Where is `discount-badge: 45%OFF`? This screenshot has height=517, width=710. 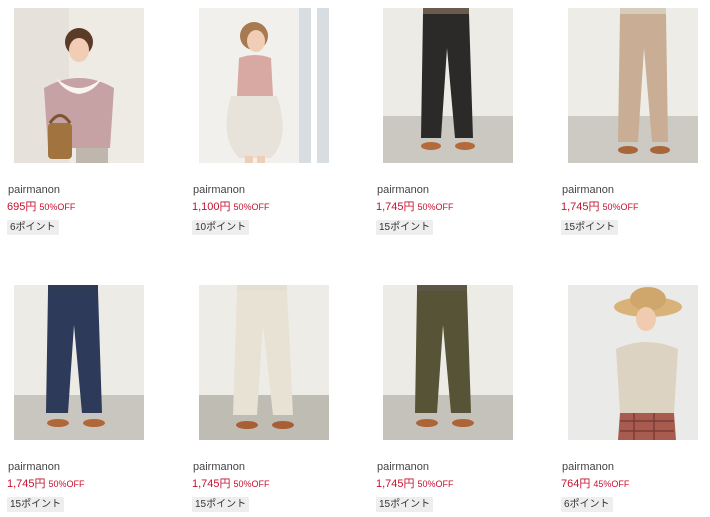 discount-badge: 45%OFF is located at coordinates (611, 484).